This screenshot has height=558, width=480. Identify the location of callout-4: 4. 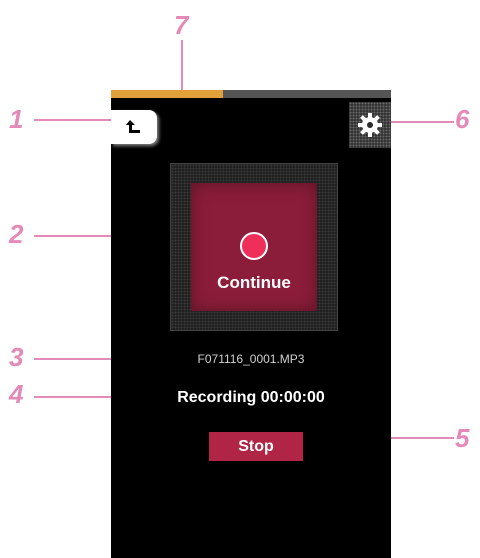
(16, 394).